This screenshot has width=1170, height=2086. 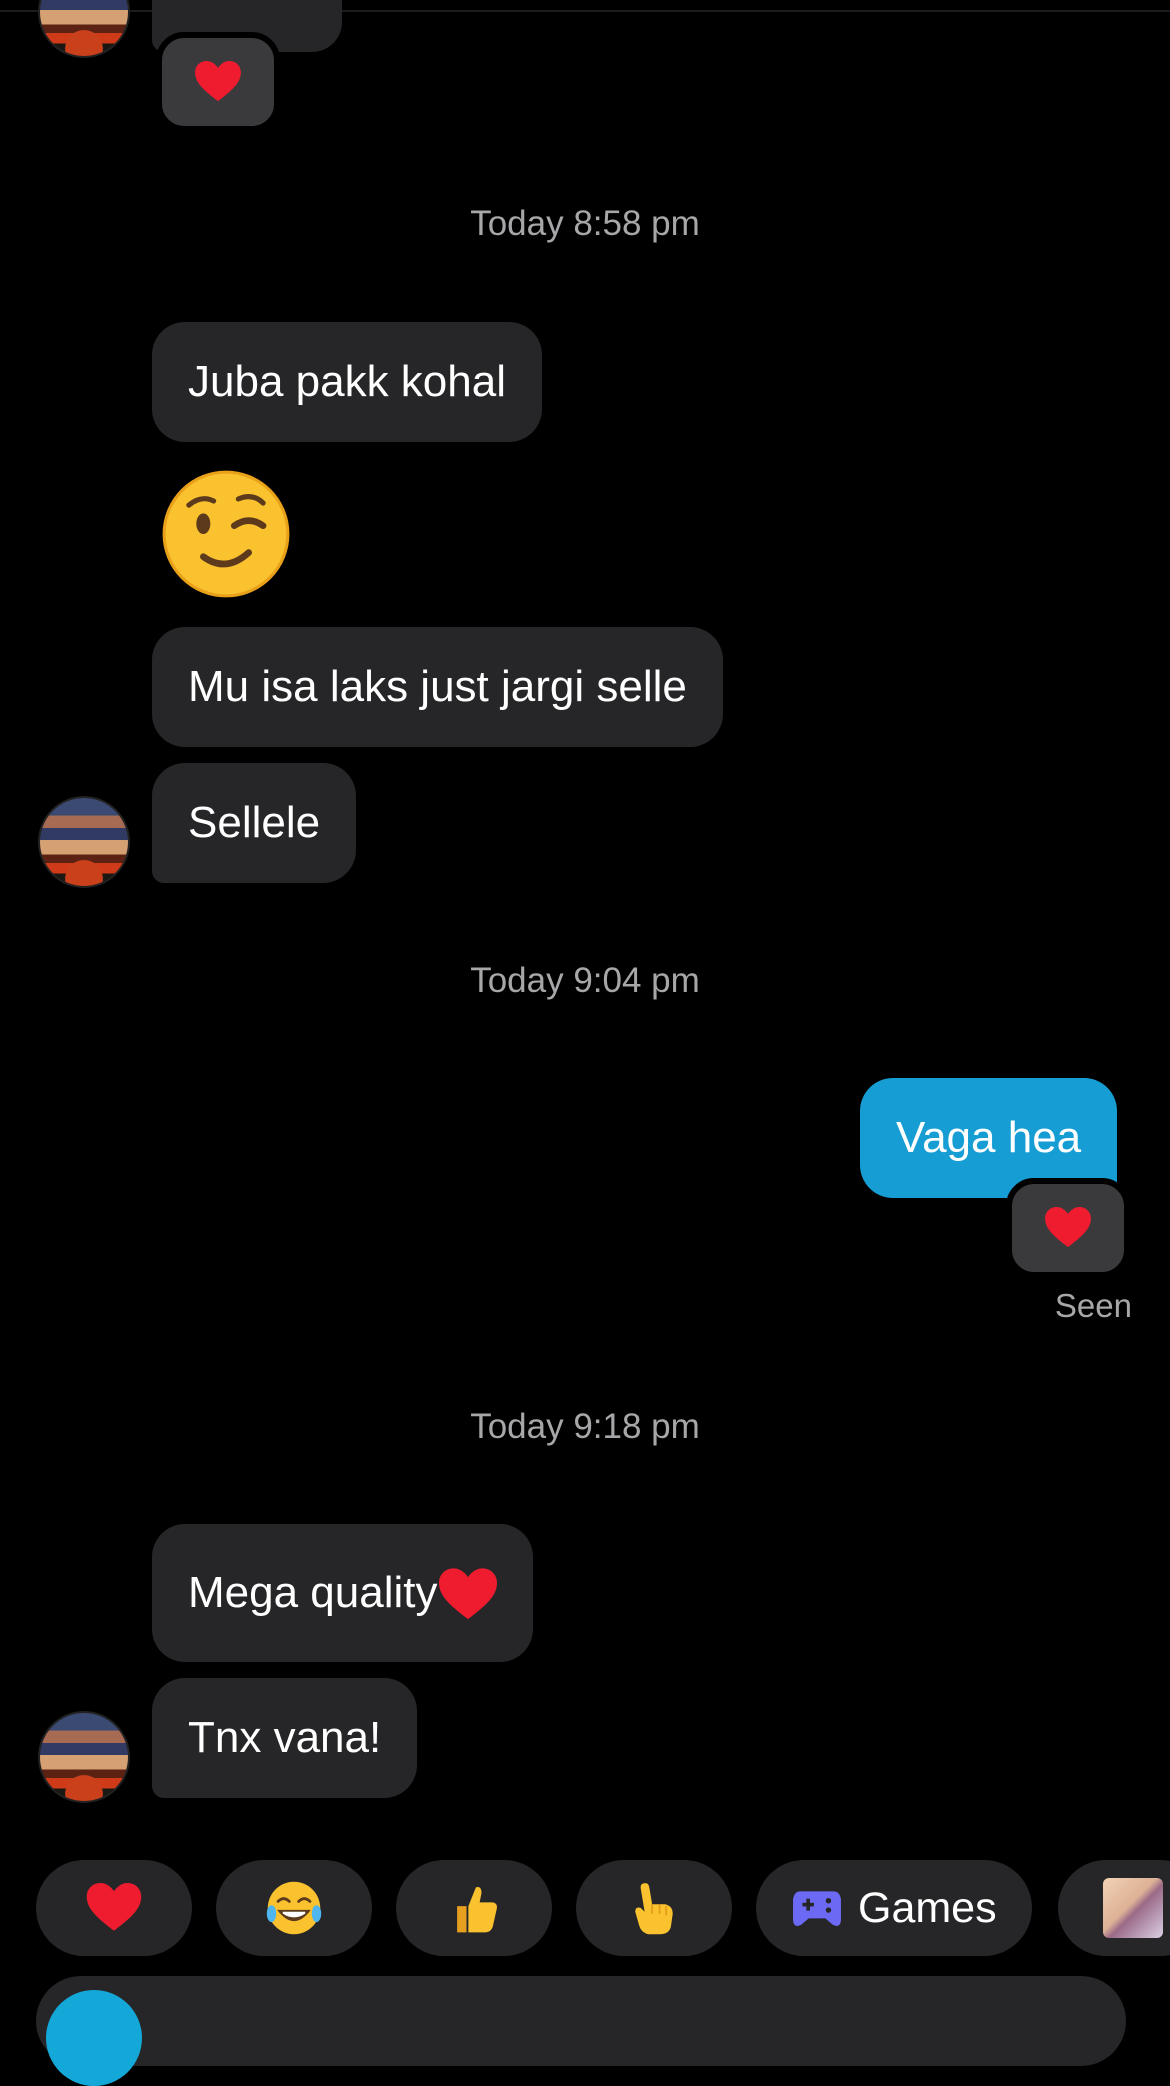 What do you see at coordinates (94, 2038) in the screenshot?
I see `camera-button` at bounding box center [94, 2038].